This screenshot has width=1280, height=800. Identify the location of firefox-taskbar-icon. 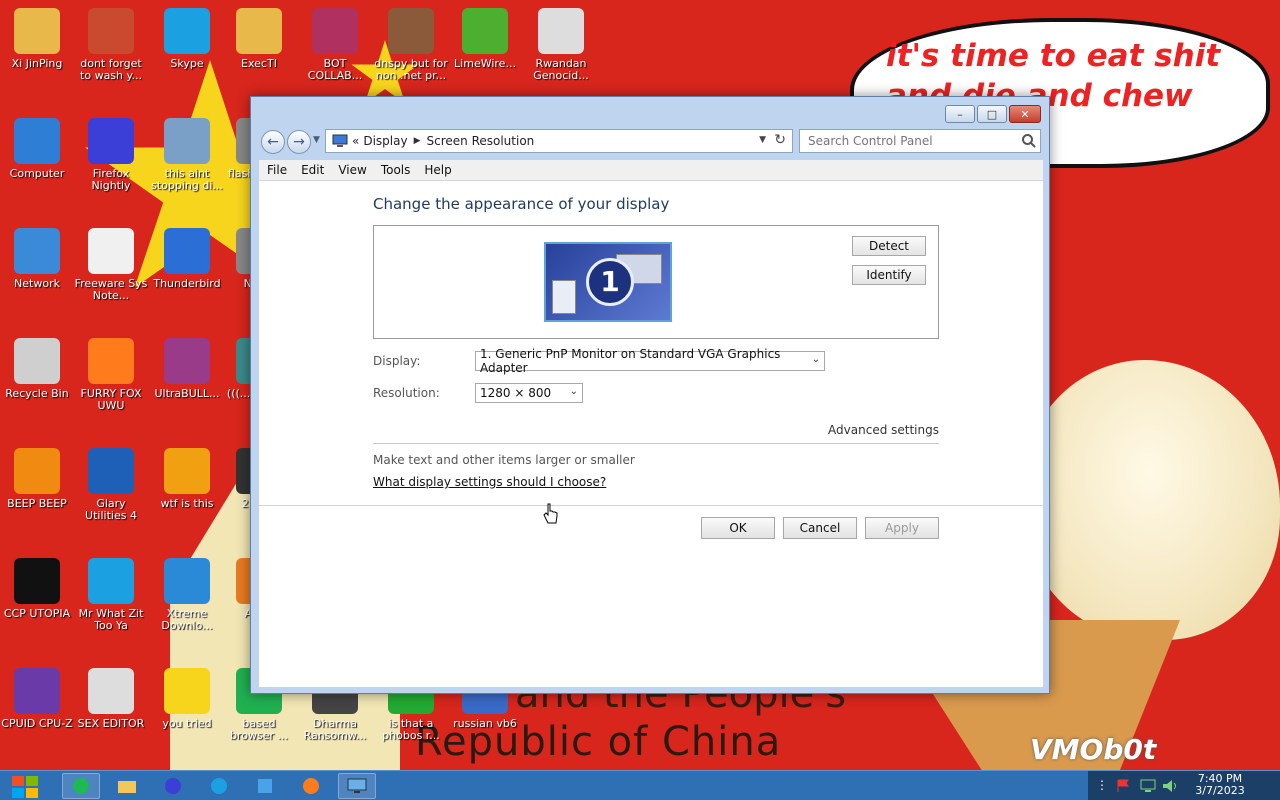
(311, 786).